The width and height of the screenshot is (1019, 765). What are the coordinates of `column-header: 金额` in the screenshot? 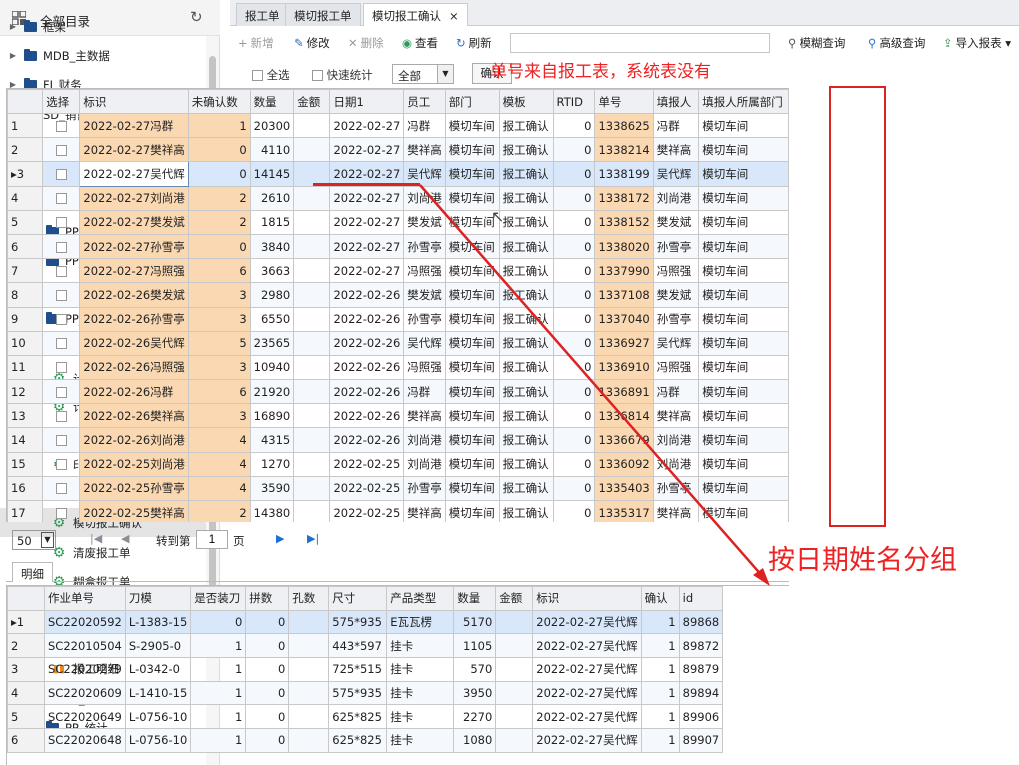 It's located at (514, 598).